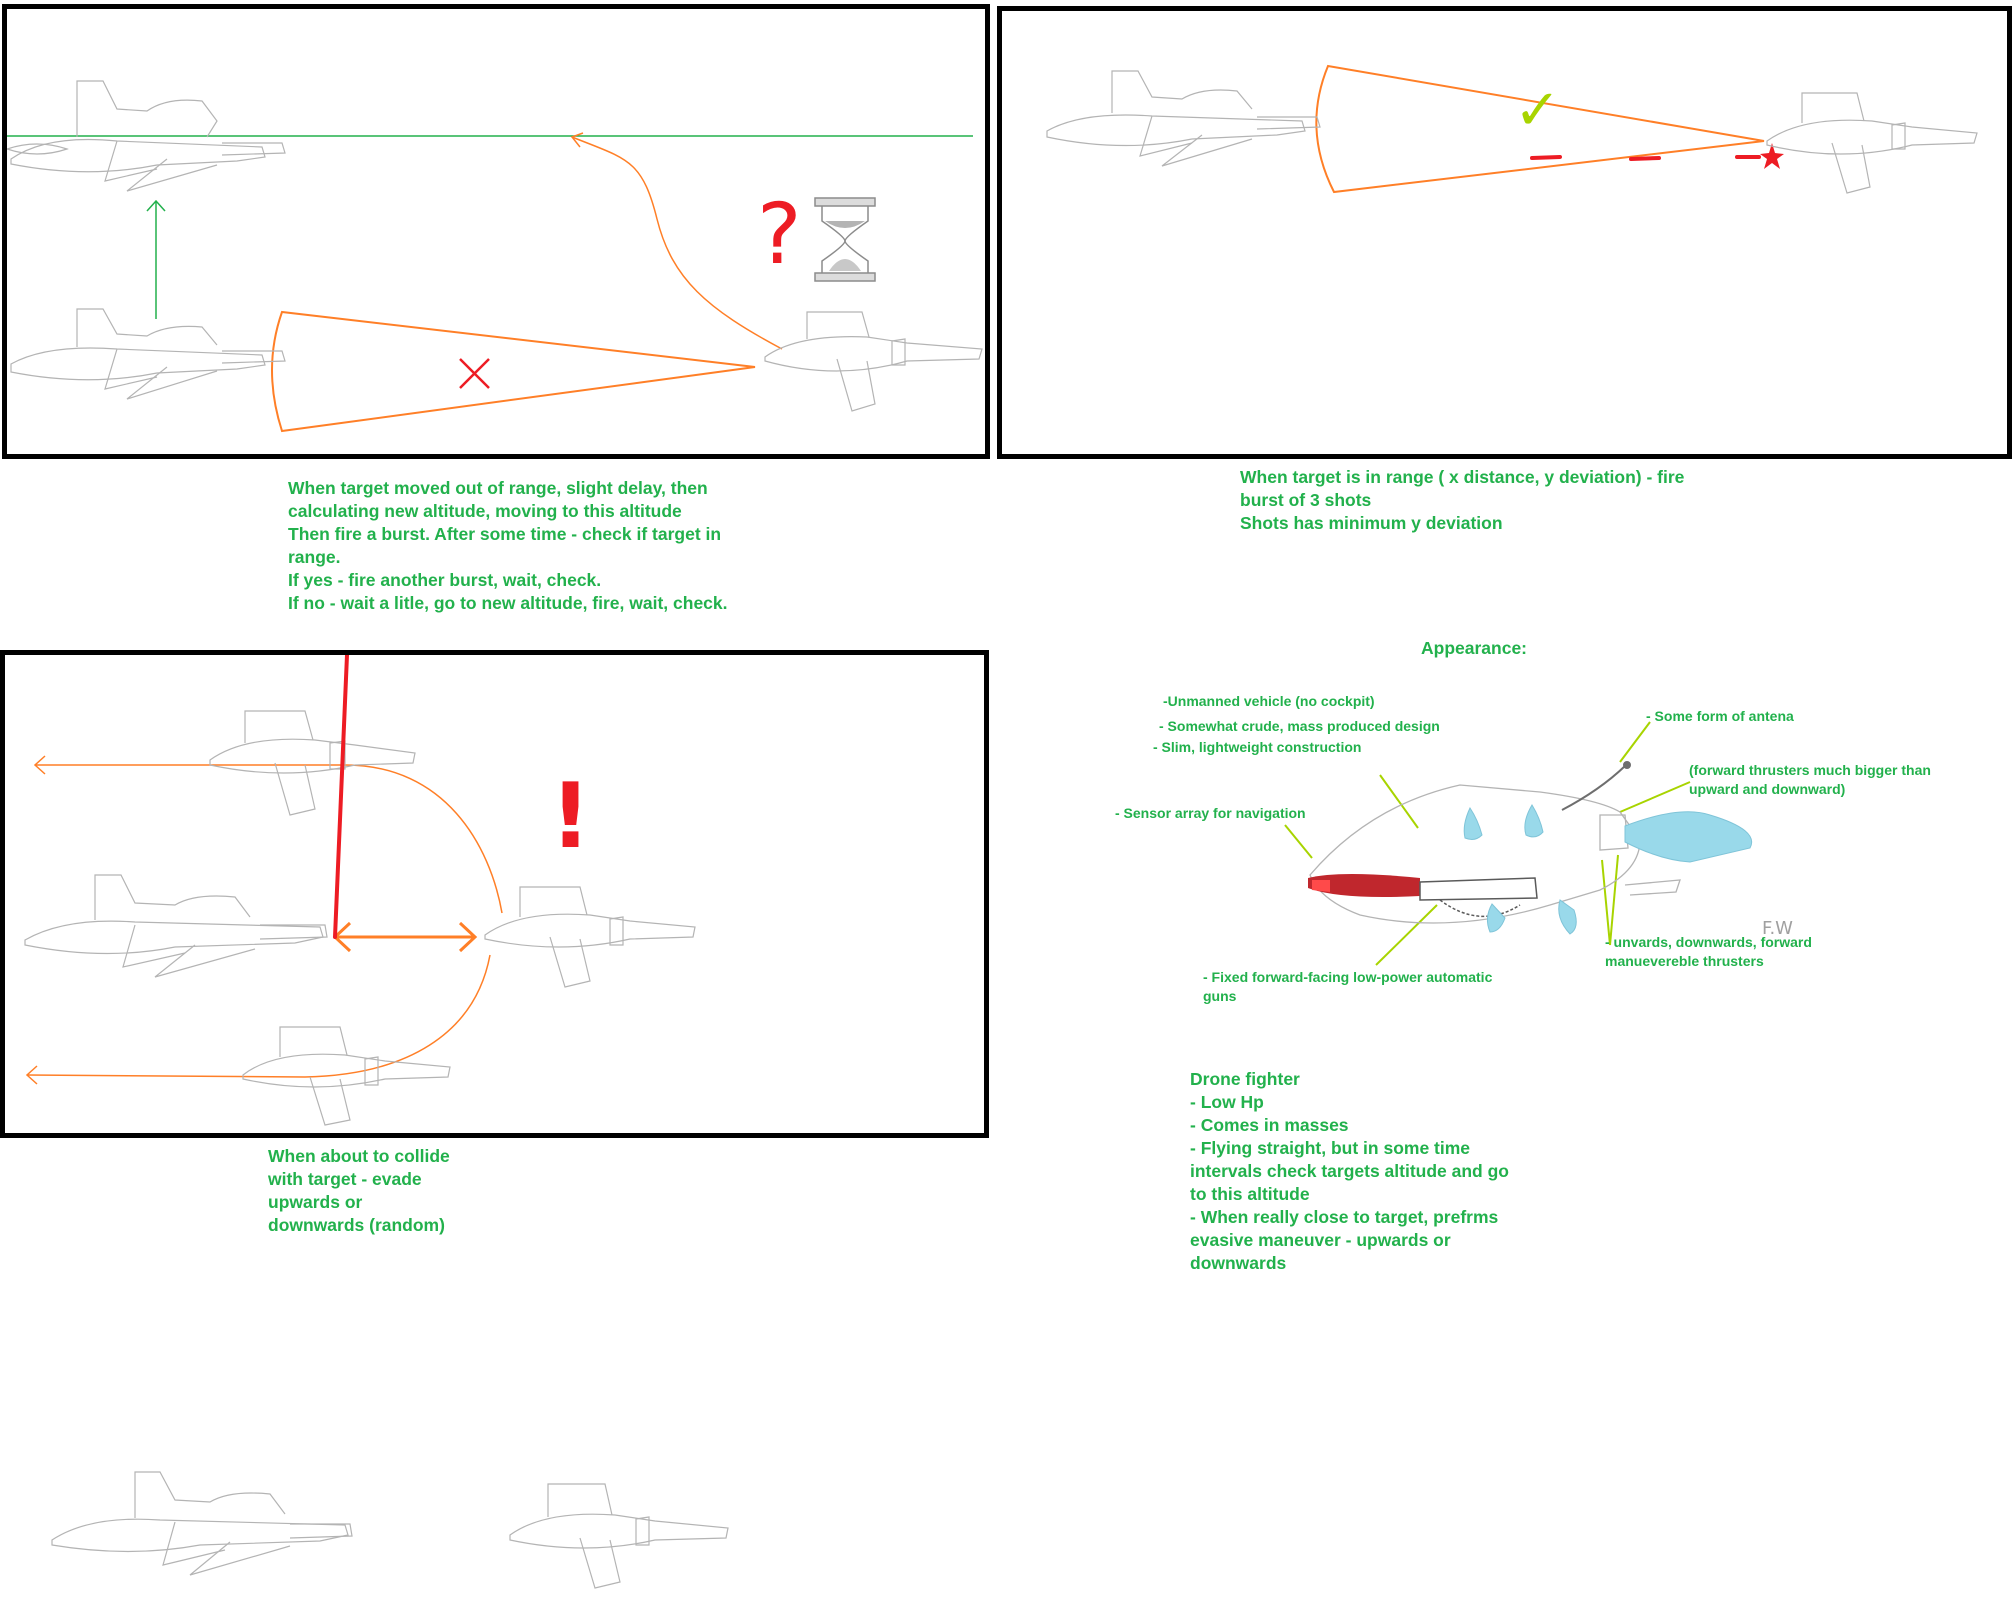 The height and width of the screenshot is (1598, 2014). What do you see at coordinates (202, 1523) in the screenshot?
I see `target-aircraft-standalone` at bounding box center [202, 1523].